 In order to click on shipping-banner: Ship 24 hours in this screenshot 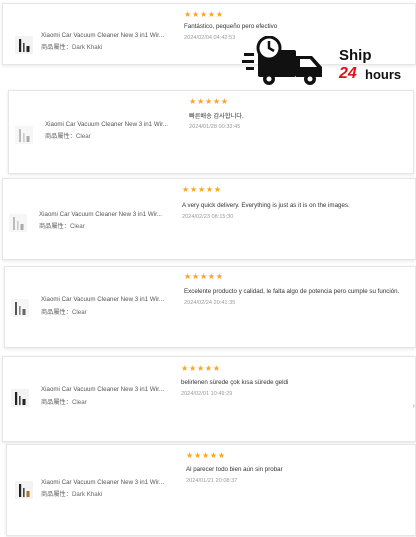, I will do `click(327, 64)`.